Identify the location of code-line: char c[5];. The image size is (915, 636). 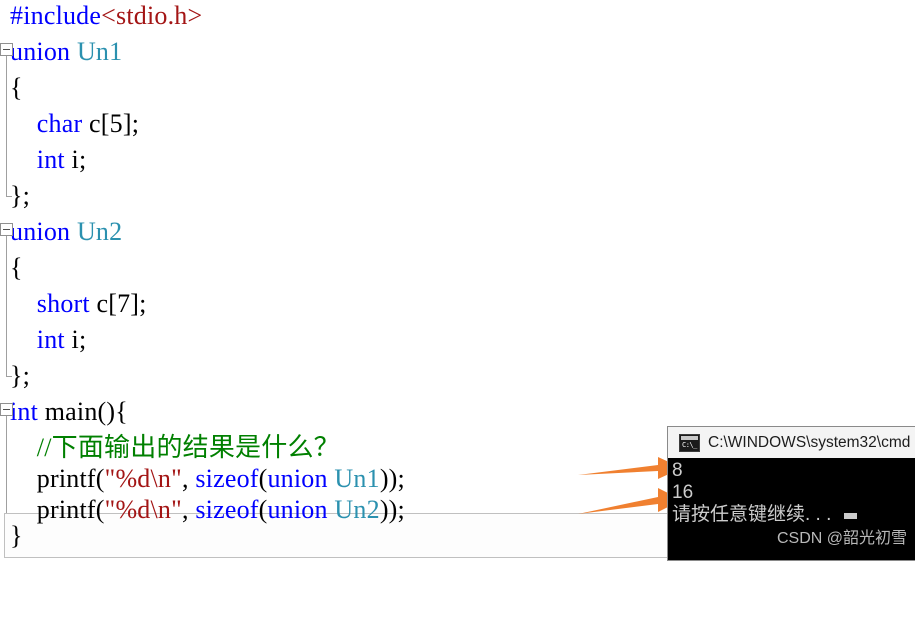
(457, 124).